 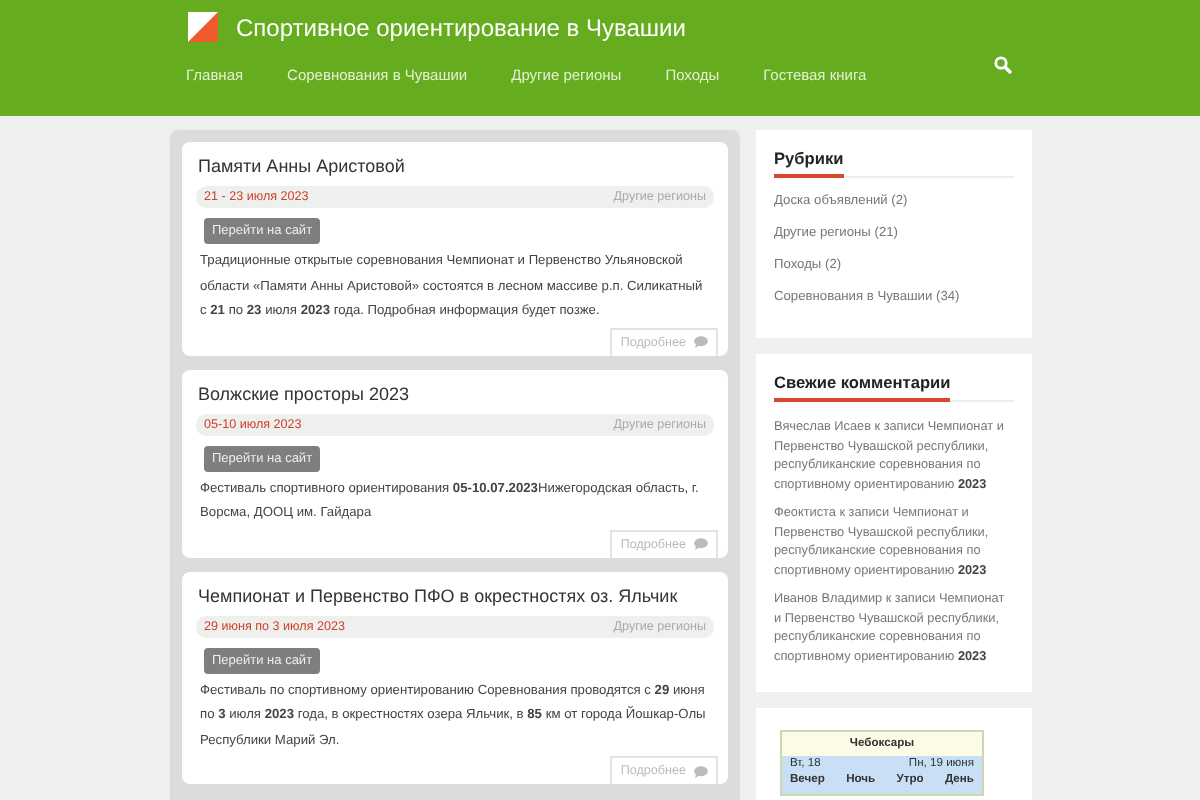 What do you see at coordinates (455, 166) in the screenshot?
I see `post-title: Памяти Анны Аристовой` at bounding box center [455, 166].